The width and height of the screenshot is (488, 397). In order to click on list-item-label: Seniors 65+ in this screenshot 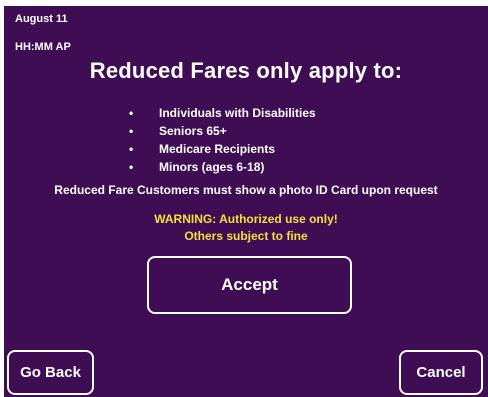, I will do `click(193, 131)`.